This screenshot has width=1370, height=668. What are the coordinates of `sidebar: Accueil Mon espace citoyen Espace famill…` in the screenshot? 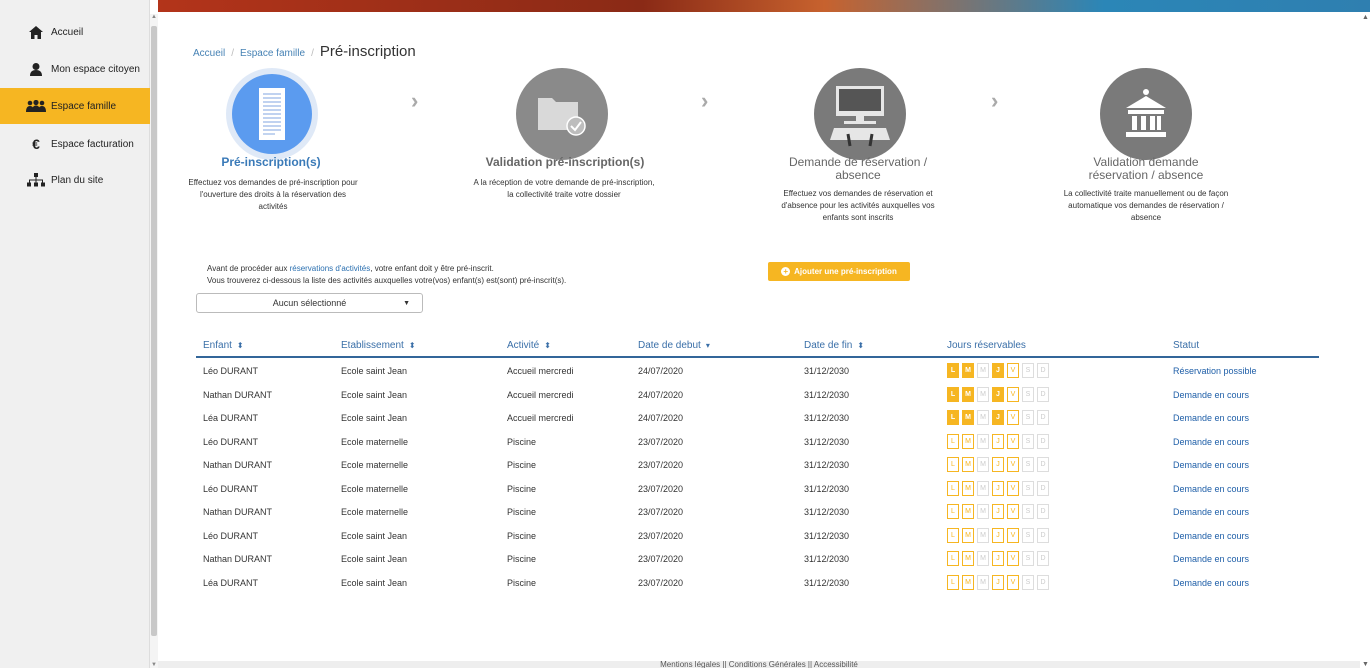 It's located at (75, 334).